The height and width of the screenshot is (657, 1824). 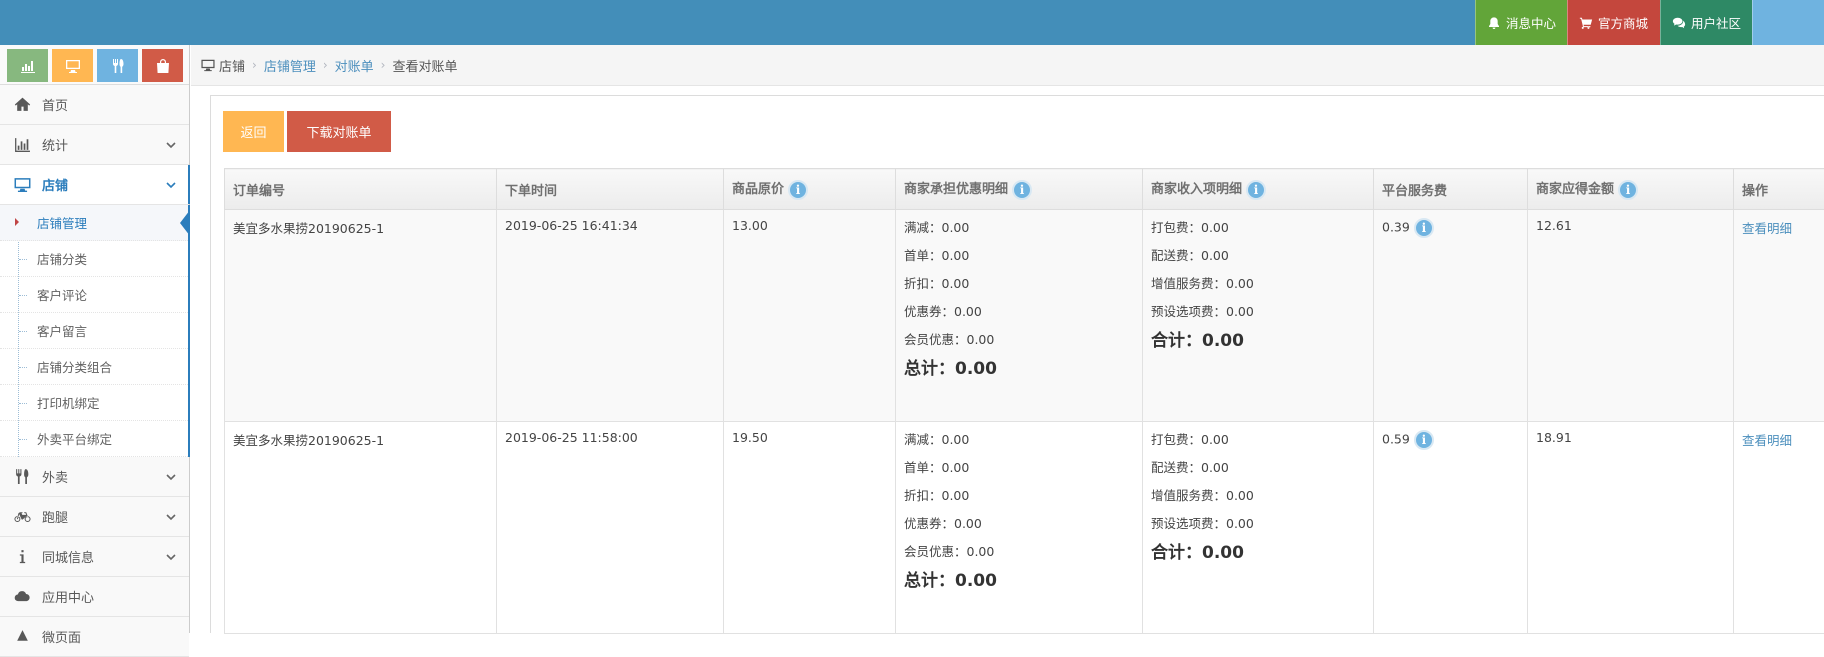 What do you see at coordinates (810, 316) in the screenshot?
I see `original-price-cell: 13.00` at bounding box center [810, 316].